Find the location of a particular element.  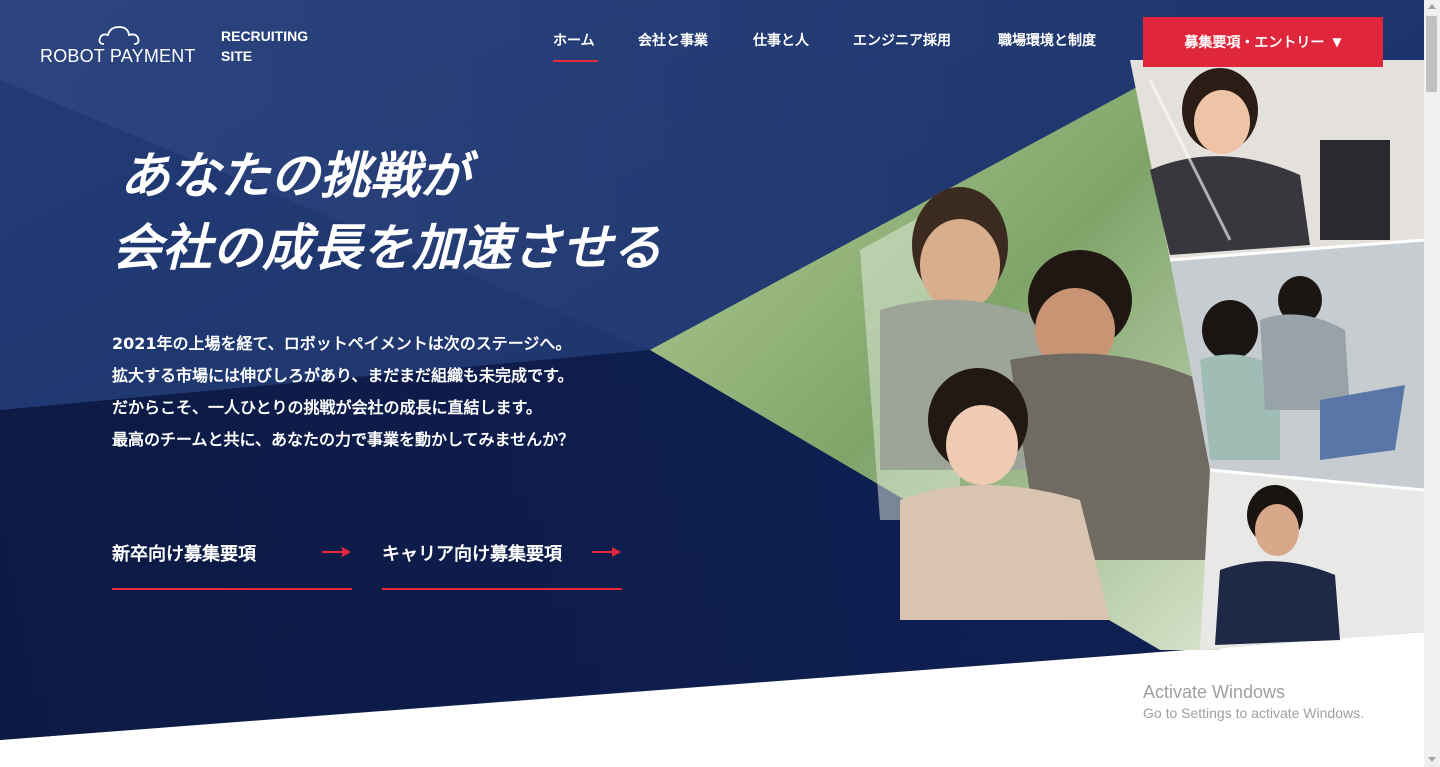

headline-line1: あなたの挑戦が is located at coordinates (295, 176).